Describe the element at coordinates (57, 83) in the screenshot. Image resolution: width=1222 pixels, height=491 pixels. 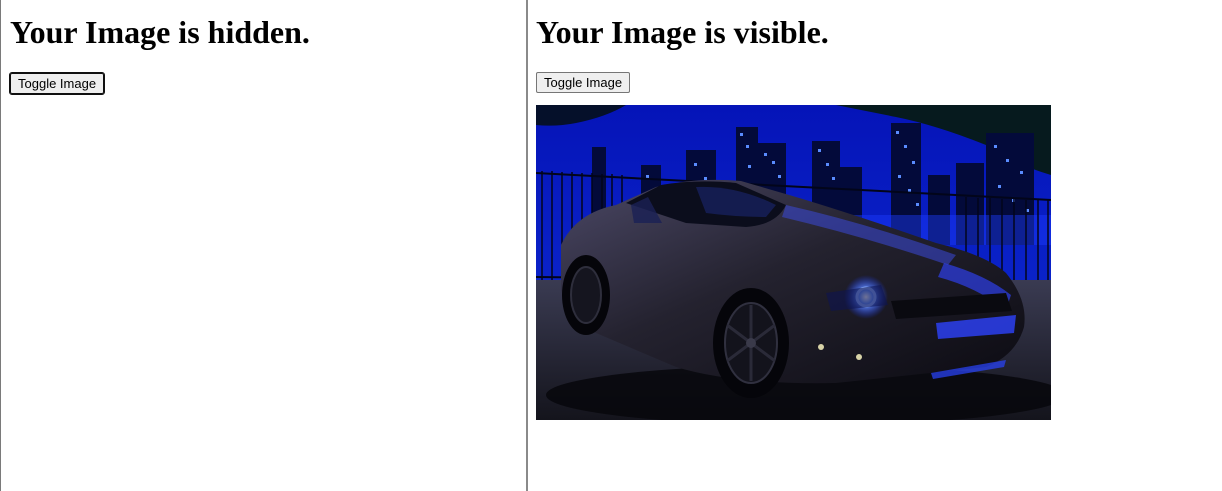
I see `toggle-image-button-left: Toggle Image` at that location.